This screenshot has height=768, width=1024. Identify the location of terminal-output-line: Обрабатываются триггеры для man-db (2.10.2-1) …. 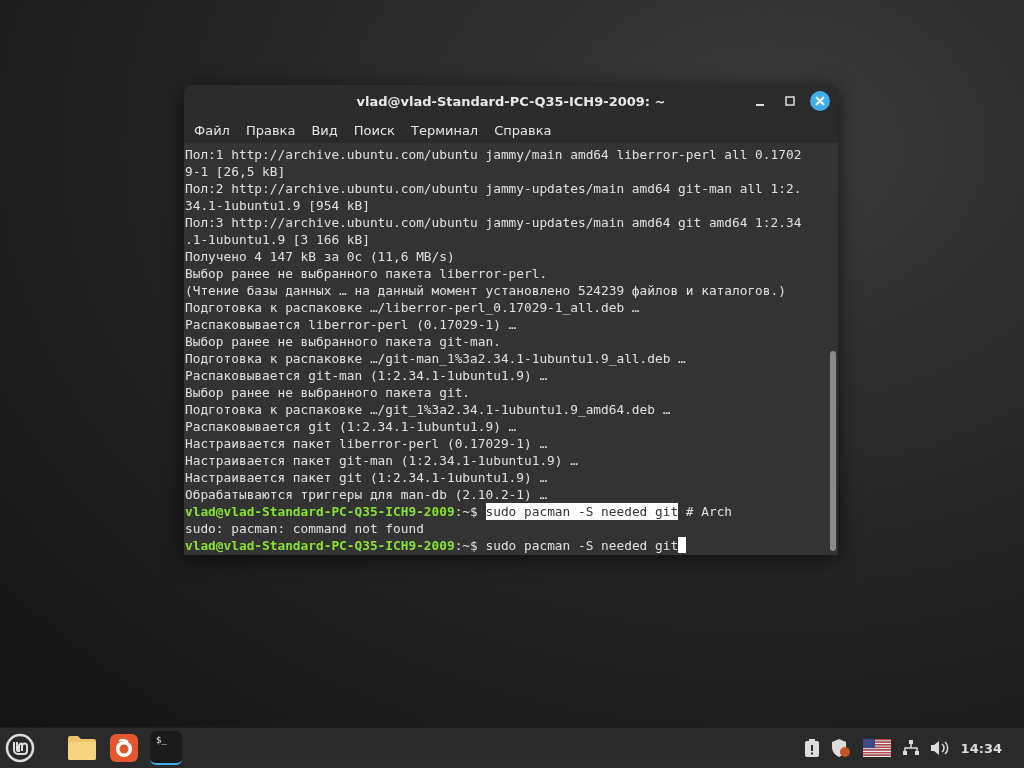
(366, 494).